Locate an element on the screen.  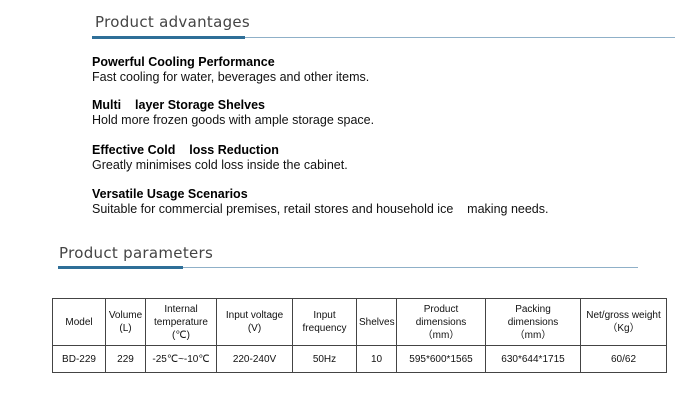
cell-product-dimensions: 595*600*1565 is located at coordinates (441, 359).